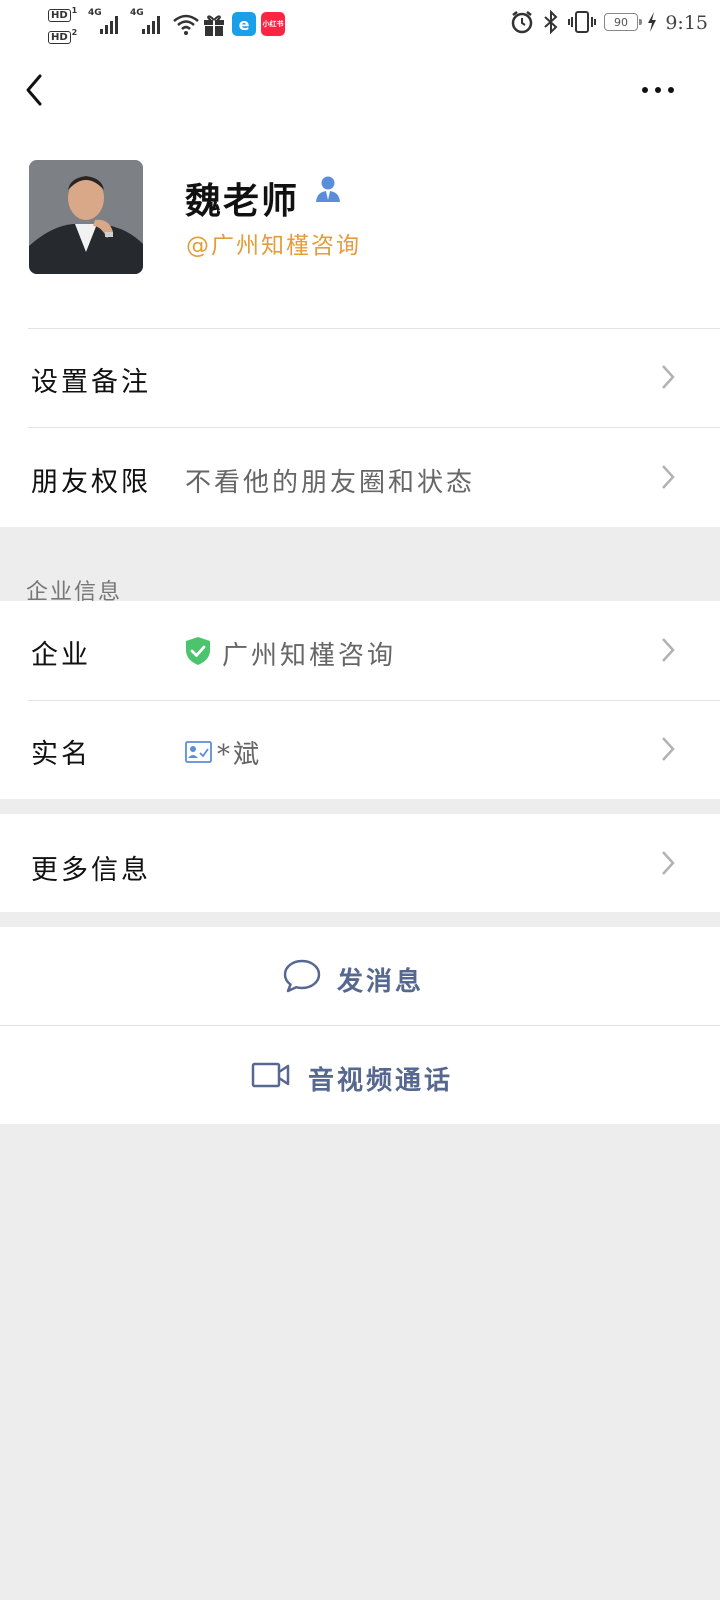 The image size is (720, 1600). Describe the element at coordinates (360, 750) in the screenshot. I see `realname-row: 实名 *斌` at that location.